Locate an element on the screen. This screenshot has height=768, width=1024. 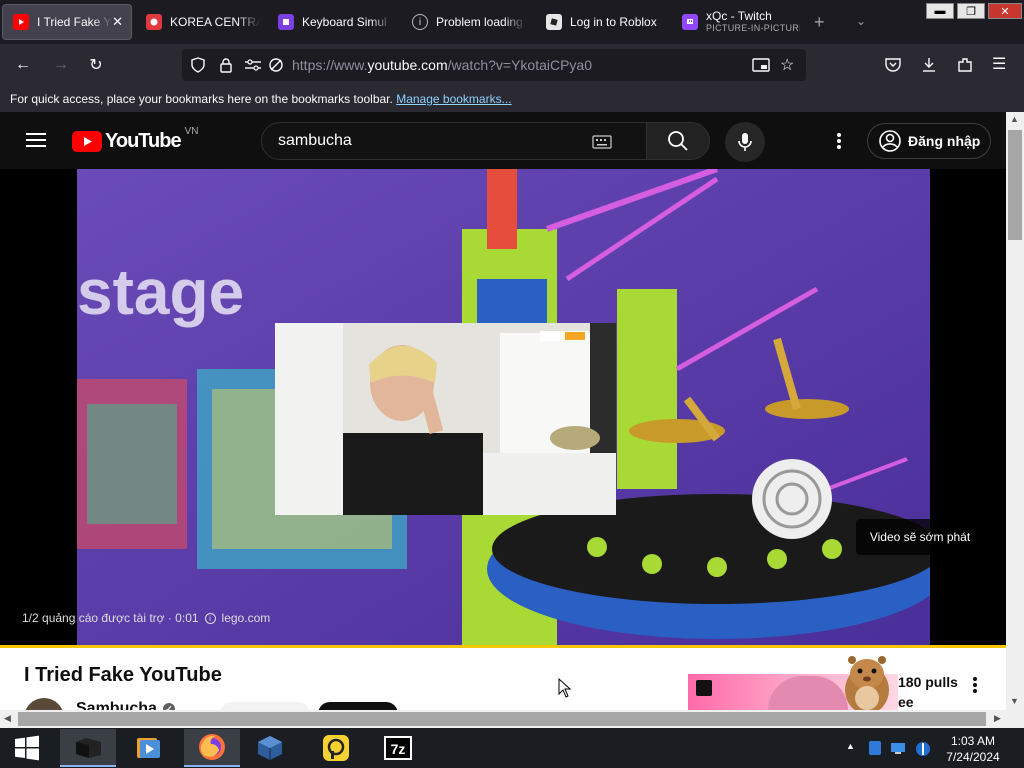
7zip-icon: 7z is located at coordinates (398, 748).